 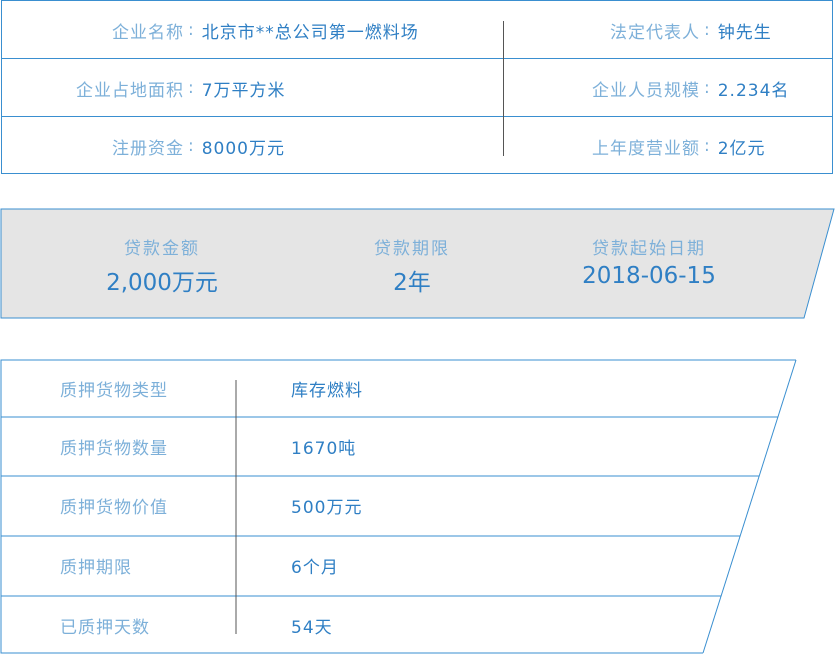 I want to click on legal-rep-cell: 法定代表人 : 钟先生, so click(x=669, y=30).